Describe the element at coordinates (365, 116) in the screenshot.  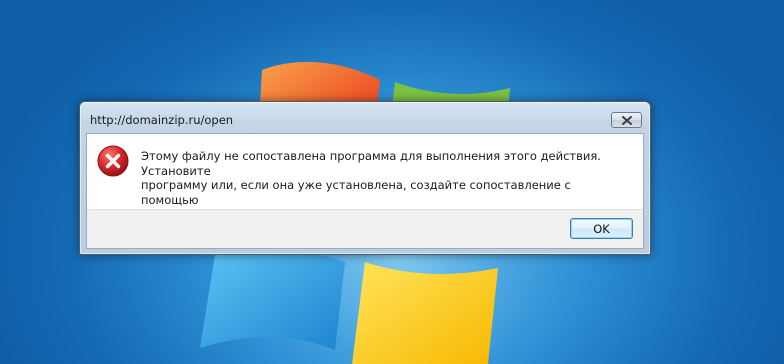
I see `dialog-titlebar: http://domainzip.ru/open` at that location.